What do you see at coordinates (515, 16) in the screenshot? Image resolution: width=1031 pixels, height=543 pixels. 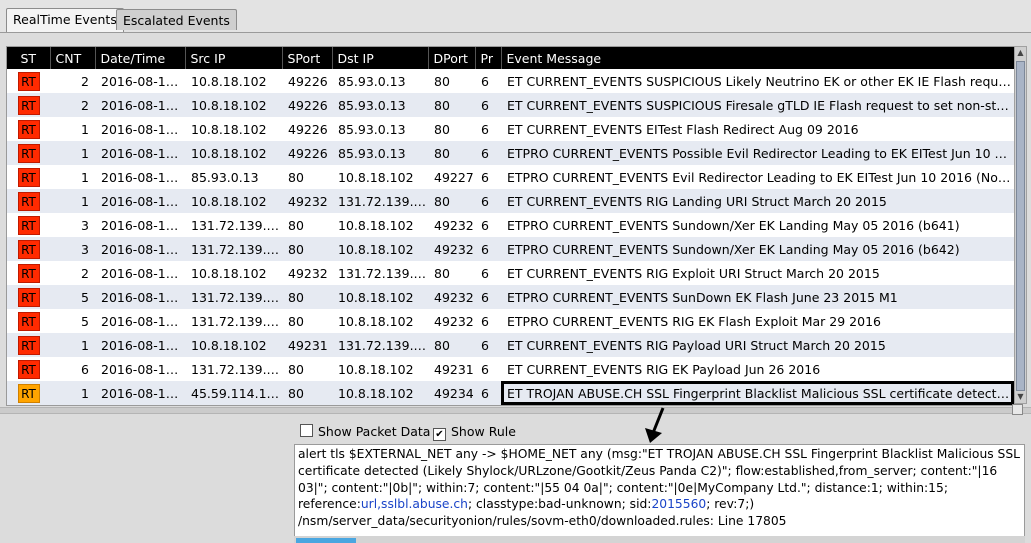 I see `tab-bar: RealTime Events Escalated Events` at bounding box center [515, 16].